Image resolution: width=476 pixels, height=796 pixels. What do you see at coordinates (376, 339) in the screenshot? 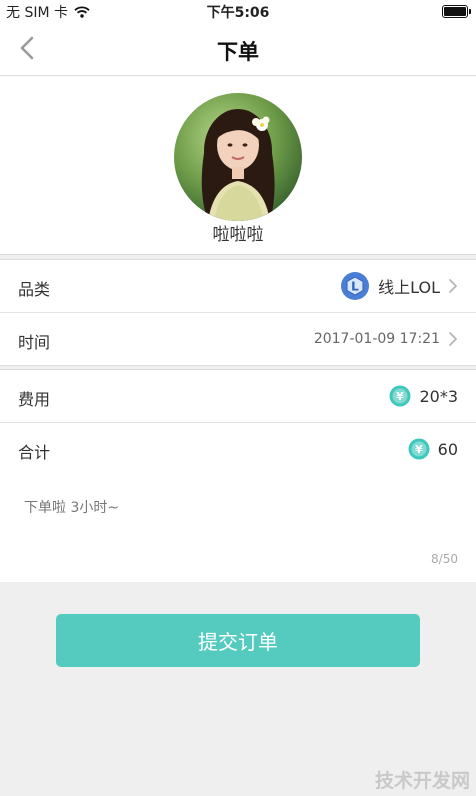
I see `time-value: 2017-01-09 17:21` at bounding box center [376, 339].